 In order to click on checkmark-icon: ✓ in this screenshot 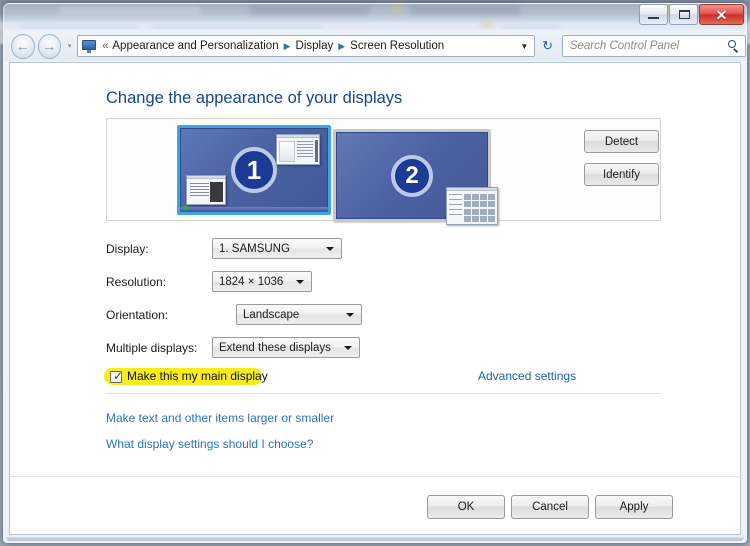, I will do `click(118, 376)`.